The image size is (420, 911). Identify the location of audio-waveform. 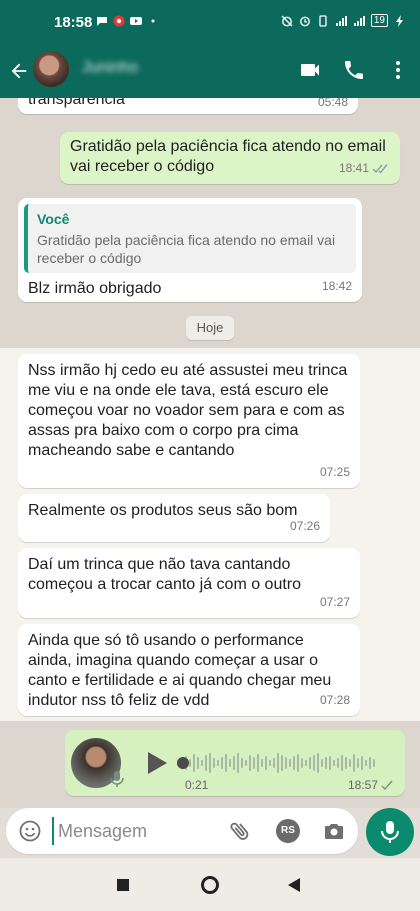
(284, 763).